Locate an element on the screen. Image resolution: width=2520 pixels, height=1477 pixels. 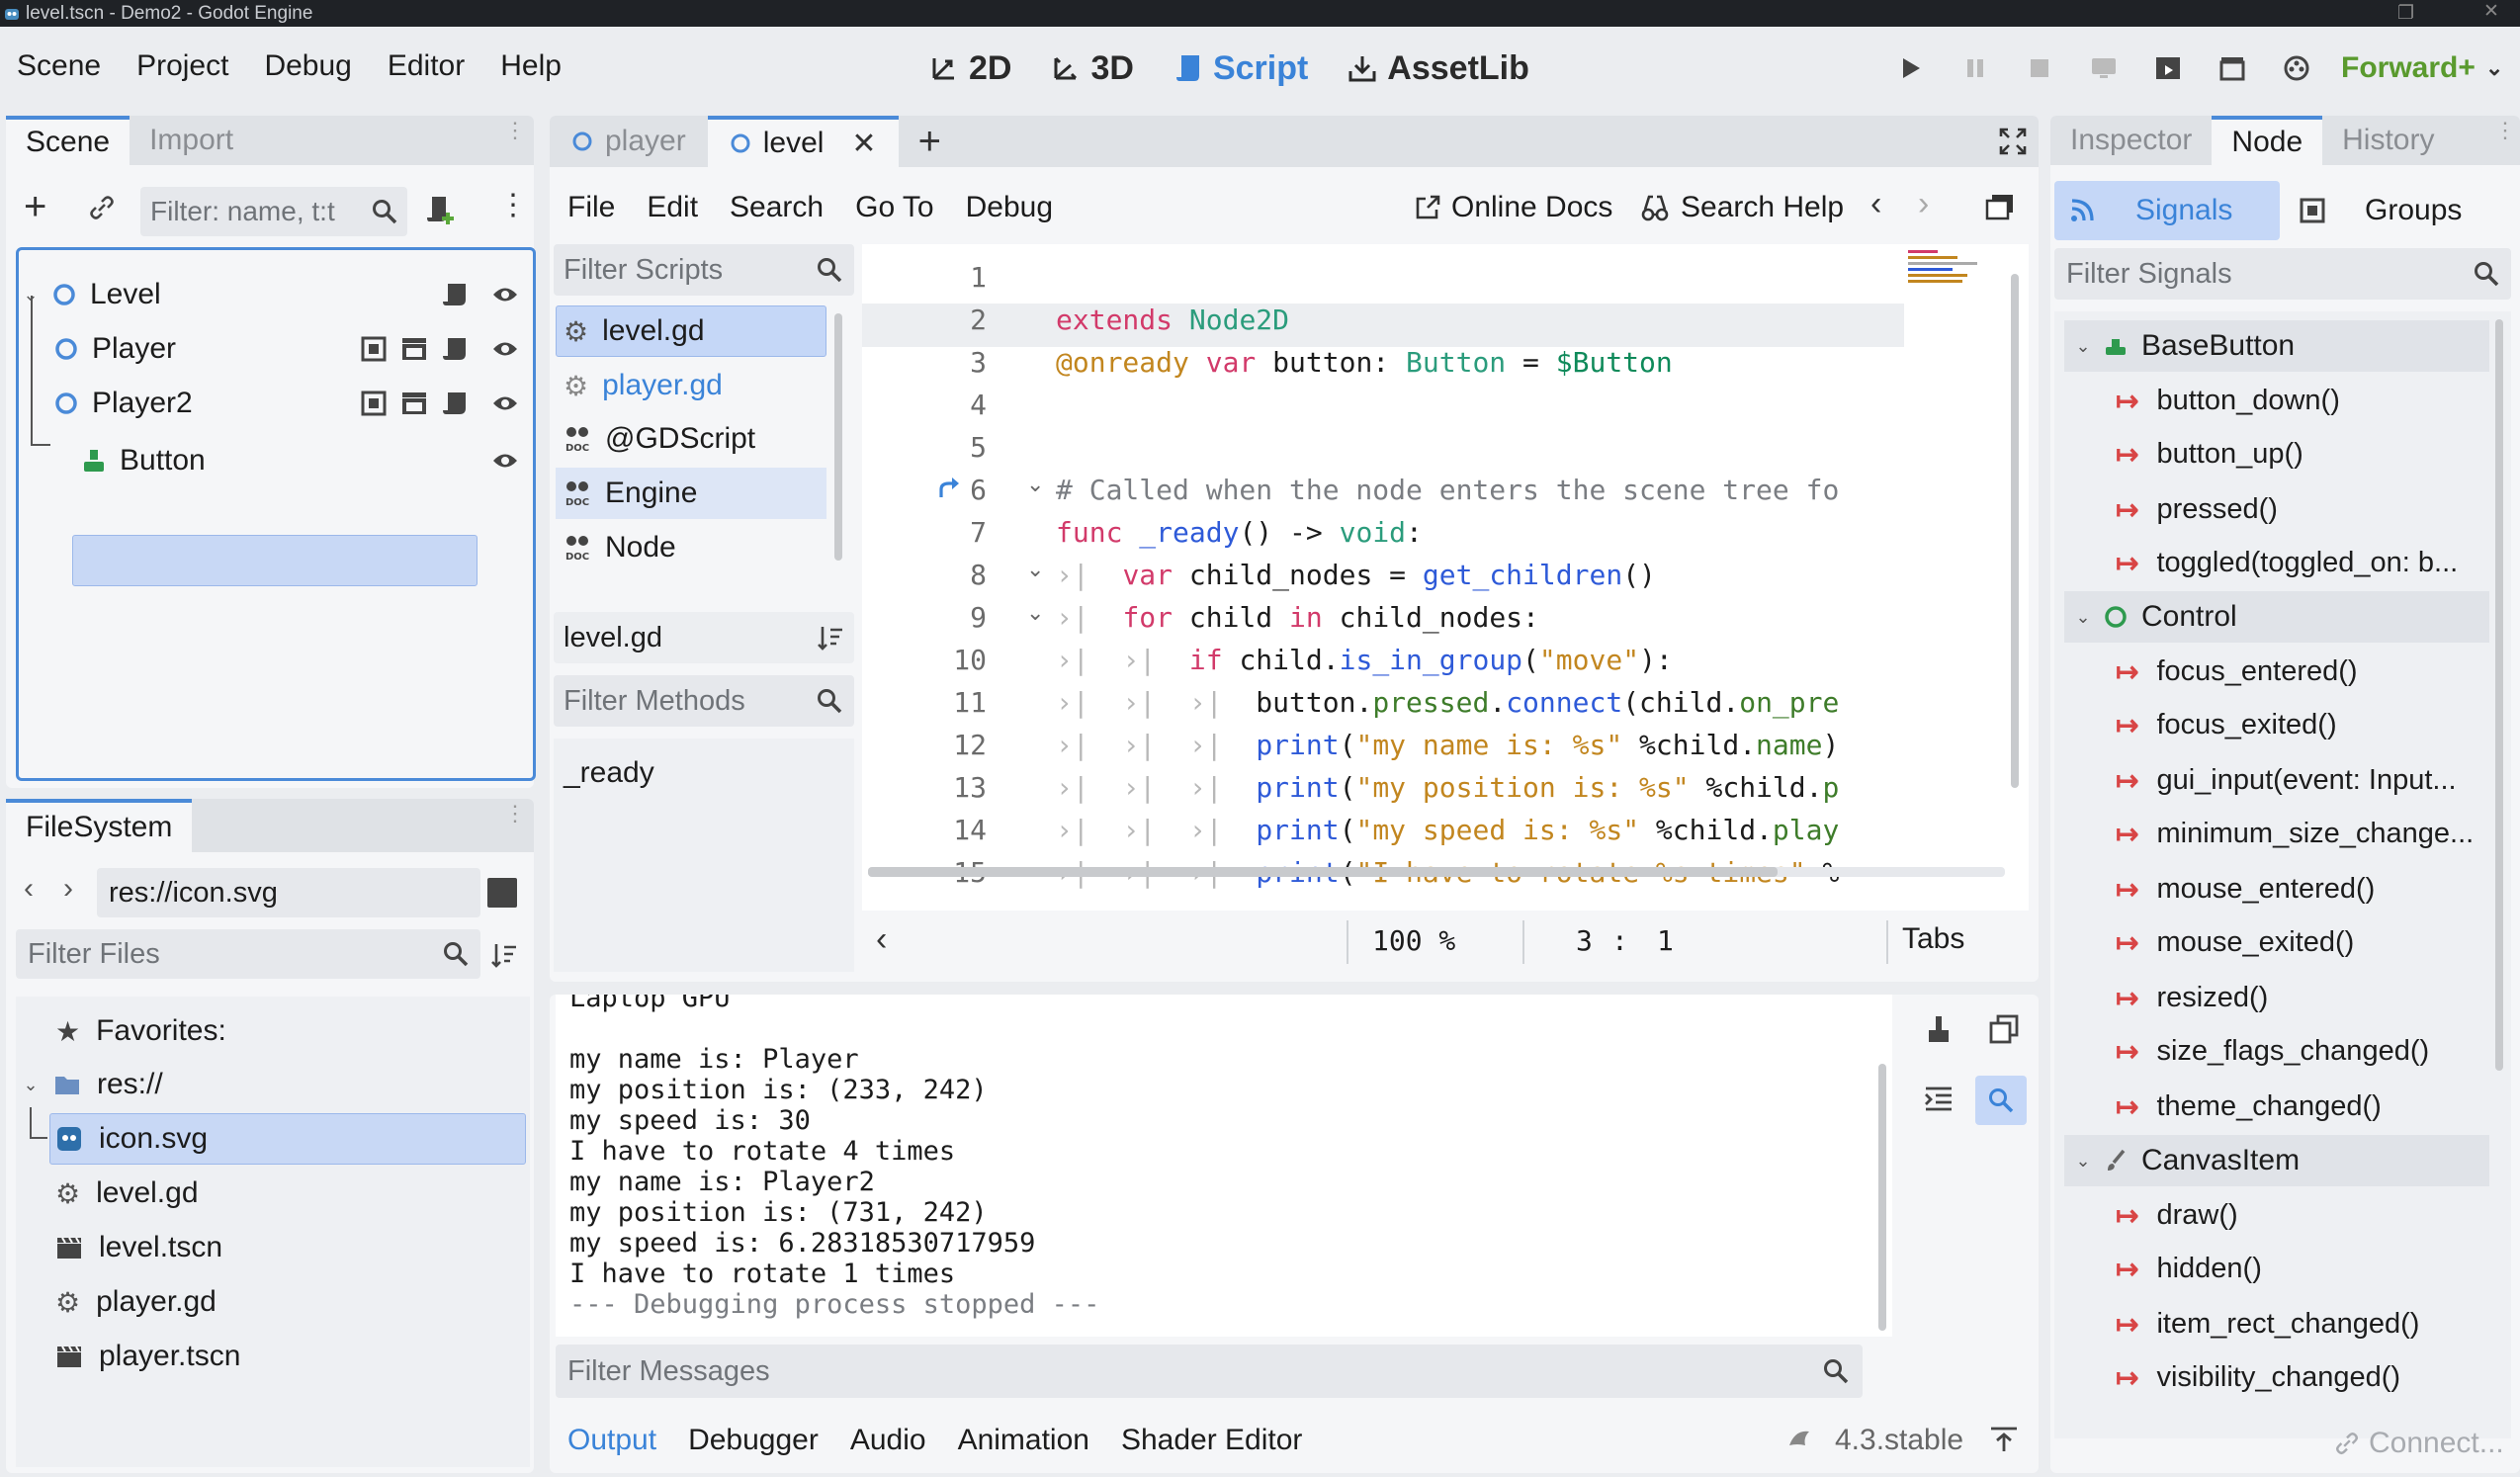
script-menu-search: Search is located at coordinates (777, 207).